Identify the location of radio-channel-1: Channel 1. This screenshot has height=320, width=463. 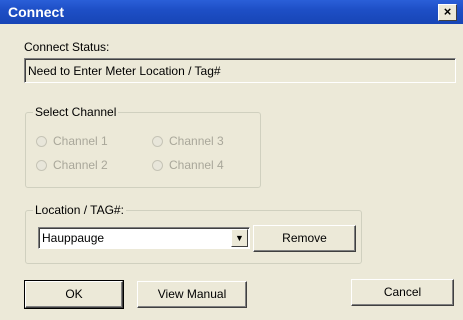
(72, 141).